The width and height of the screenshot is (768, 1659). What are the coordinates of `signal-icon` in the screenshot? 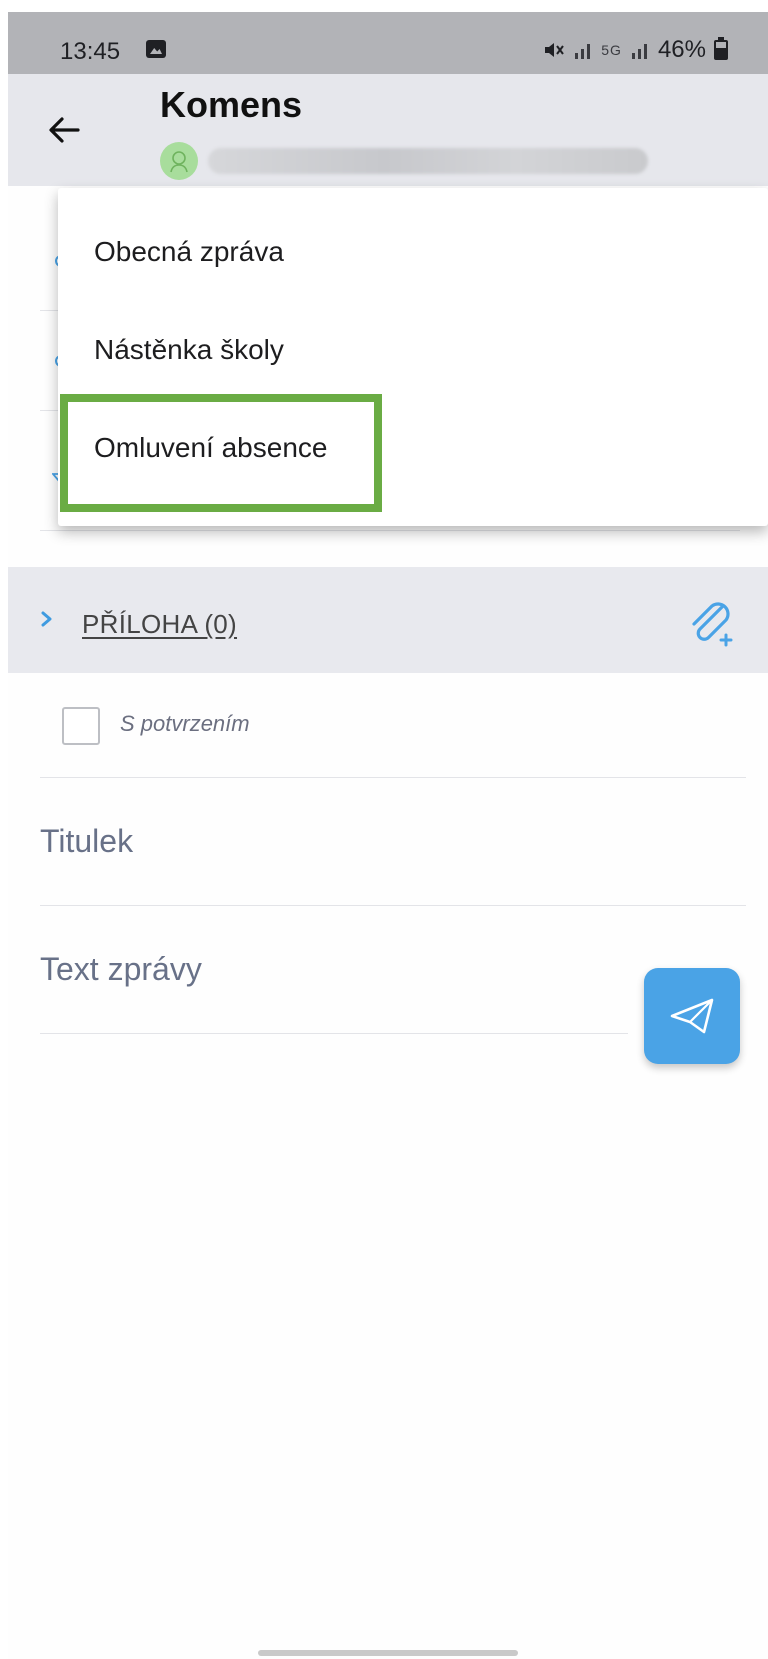 It's located at (583, 51).